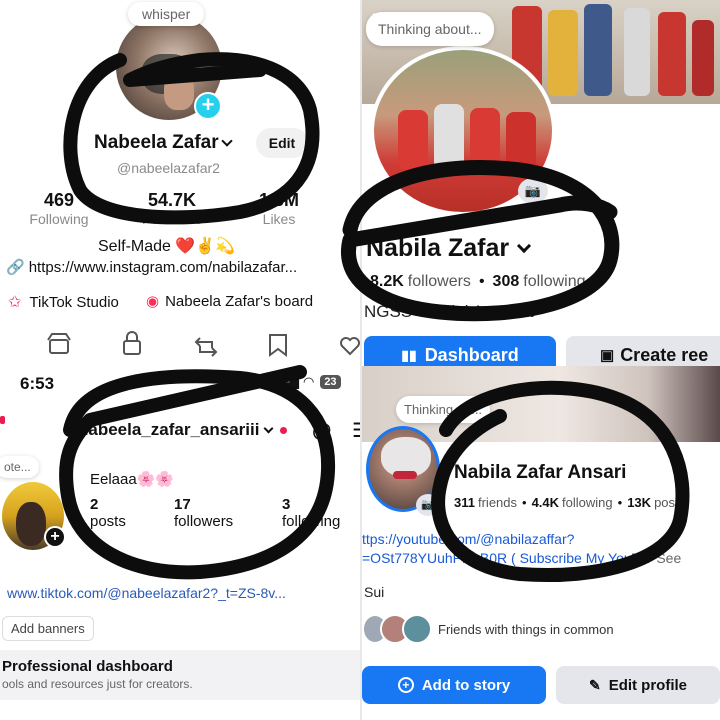 The image size is (720, 720). What do you see at coordinates (59, 219) in the screenshot?
I see `stat-label: Following` at bounding box center [59, 219].